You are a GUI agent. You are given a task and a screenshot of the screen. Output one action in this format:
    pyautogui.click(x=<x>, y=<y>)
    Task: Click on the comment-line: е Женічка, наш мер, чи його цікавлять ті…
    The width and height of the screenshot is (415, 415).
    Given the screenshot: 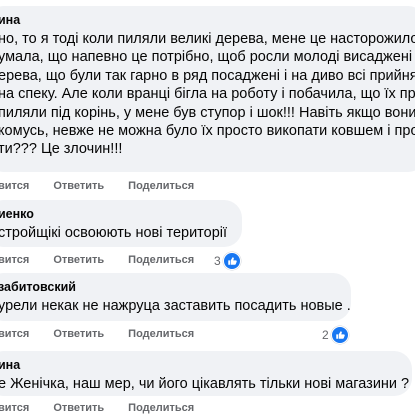 What is the action you would take?
    pyautogui.click(x=205, y=384)
    